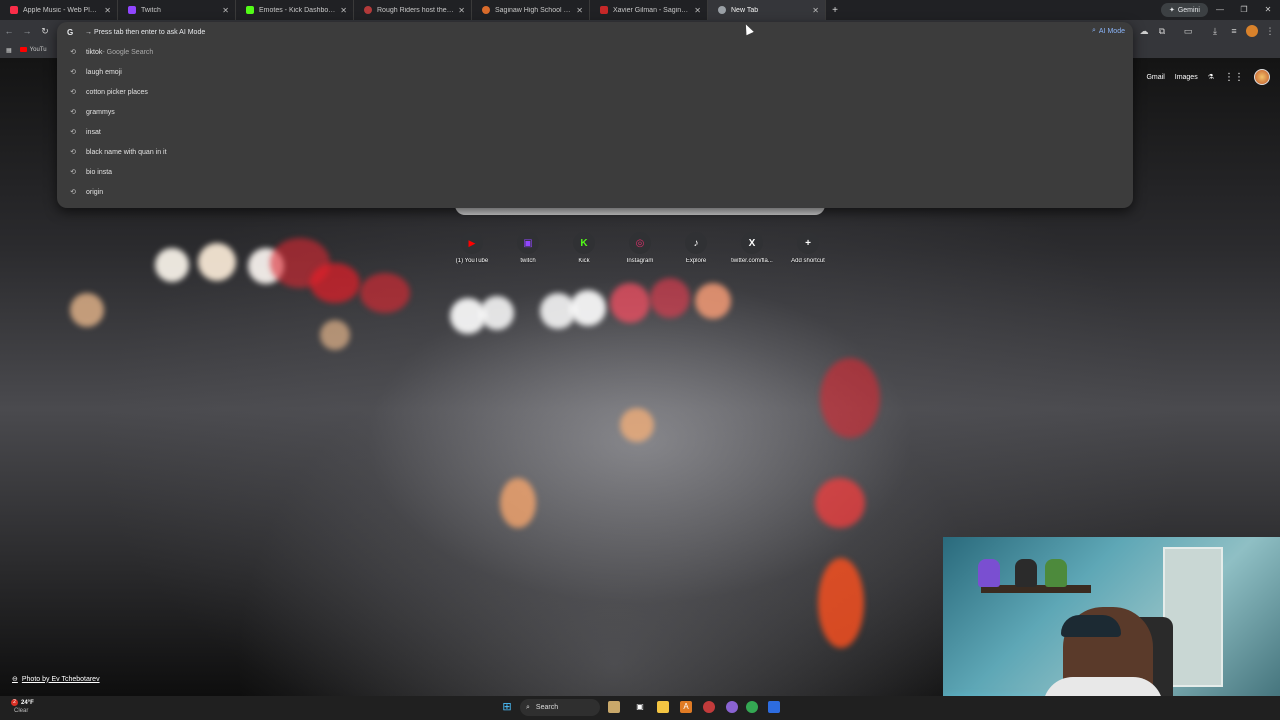  Describe the element at coordinates (62, 10) in the screenshot. I see `tab-title: Apple Music - Web Player` at that location.